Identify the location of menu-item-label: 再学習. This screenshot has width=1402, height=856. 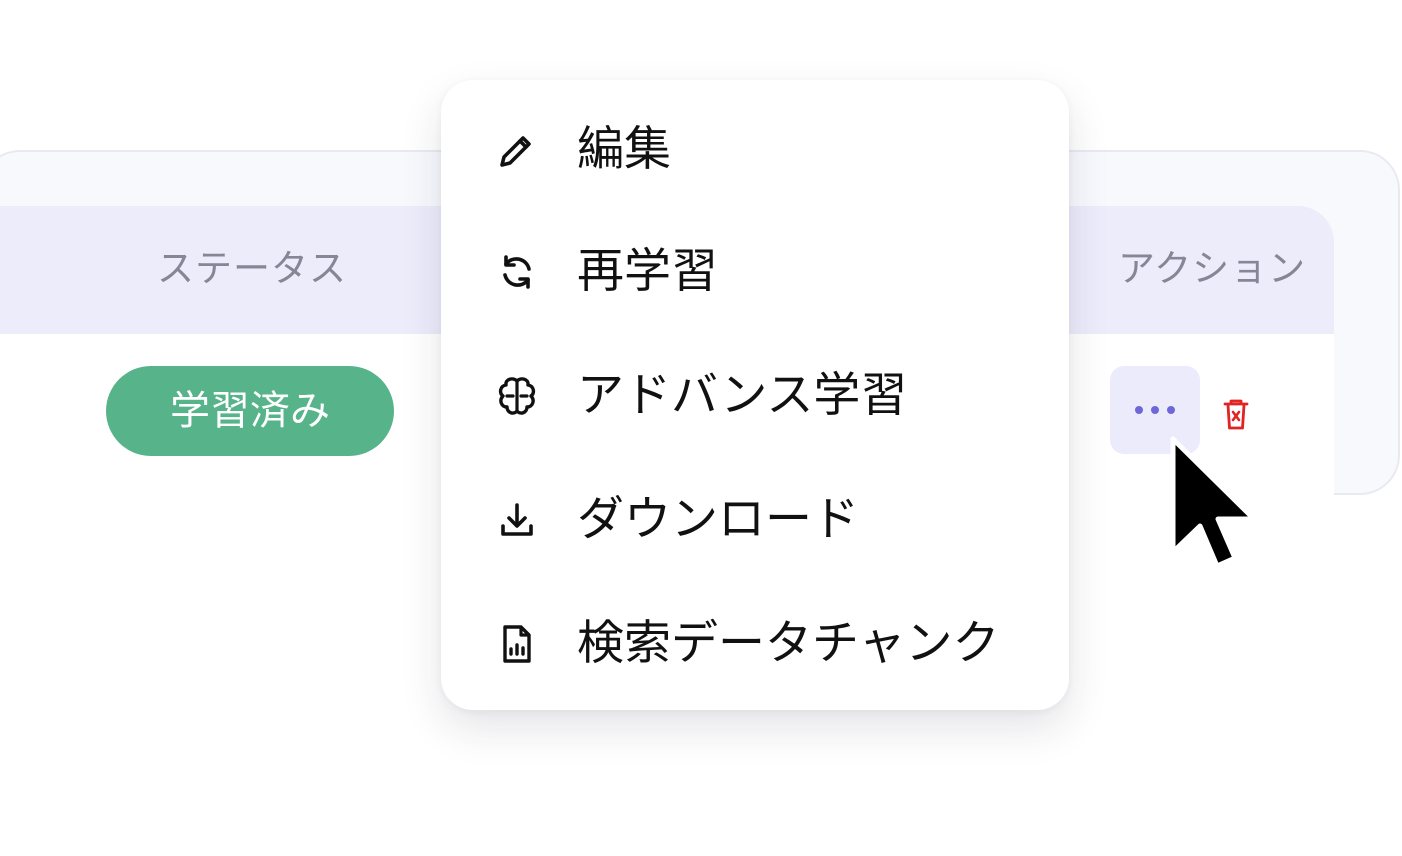
(647, 271).